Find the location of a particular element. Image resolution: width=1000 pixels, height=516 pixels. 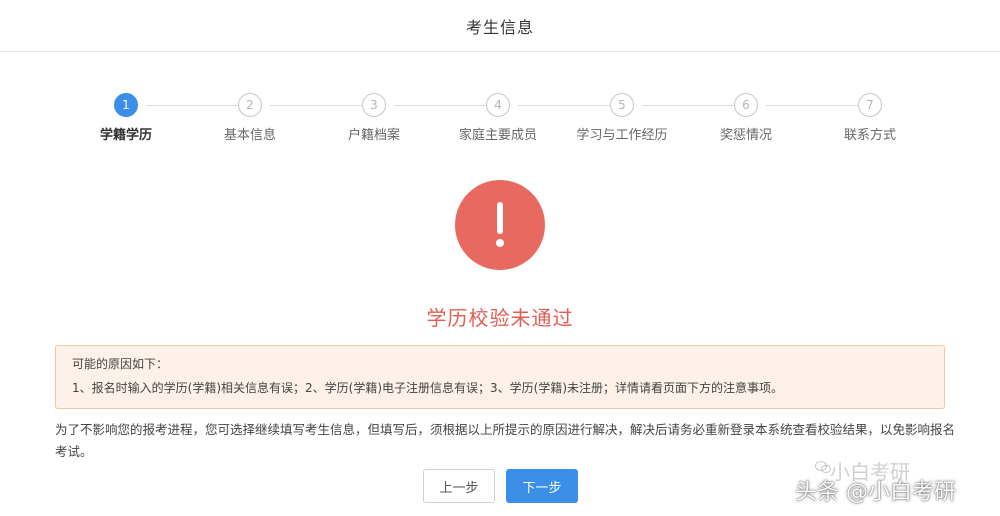

step-4: 4 家庭主要成员 is located at coordinates (498, 119).